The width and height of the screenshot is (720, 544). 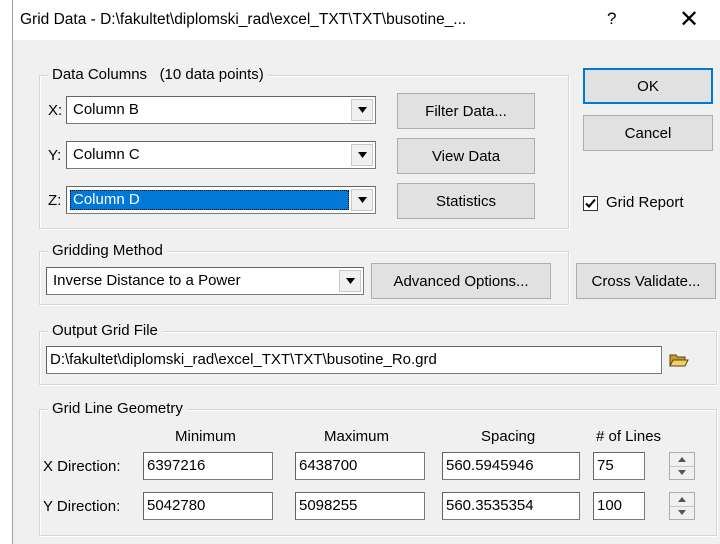 I want to click on x-lines-input: 75, so click(x=619, y=466).